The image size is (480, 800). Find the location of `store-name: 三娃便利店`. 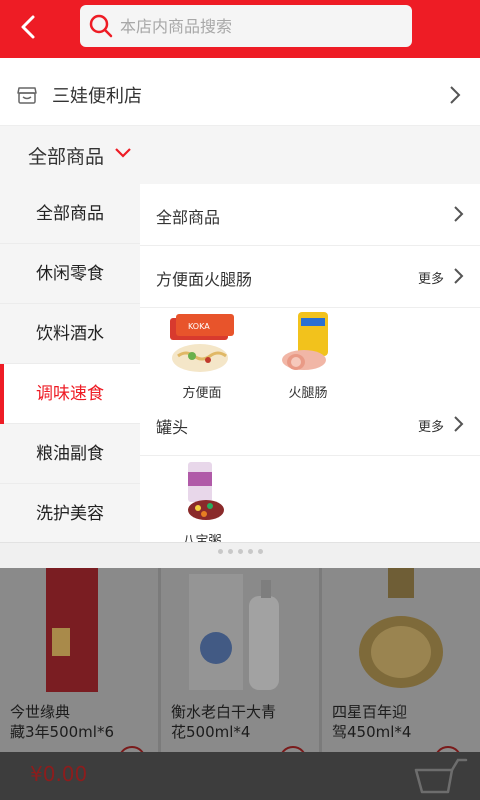

store-name: 三娃便利店 is located at coordinates (97, 96).